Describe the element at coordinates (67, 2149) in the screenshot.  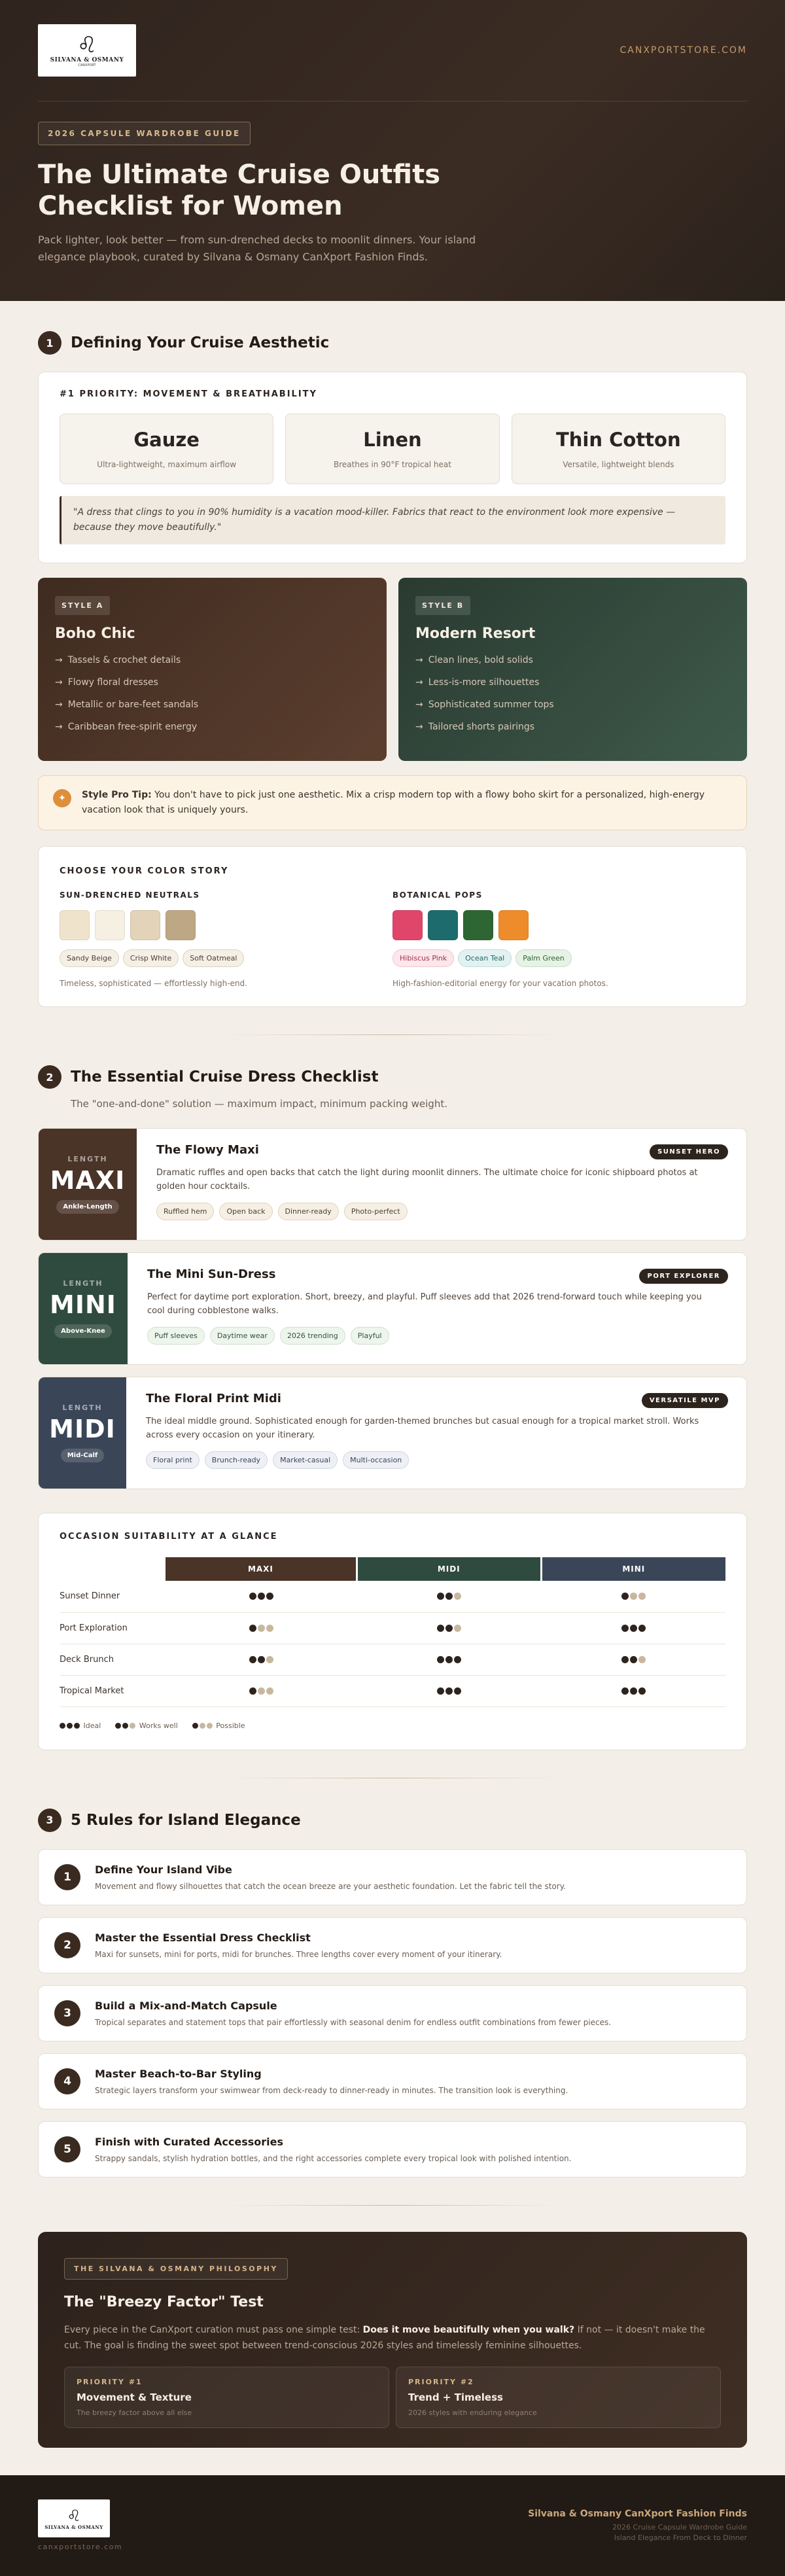
I see `rule-number: 5` at that location.